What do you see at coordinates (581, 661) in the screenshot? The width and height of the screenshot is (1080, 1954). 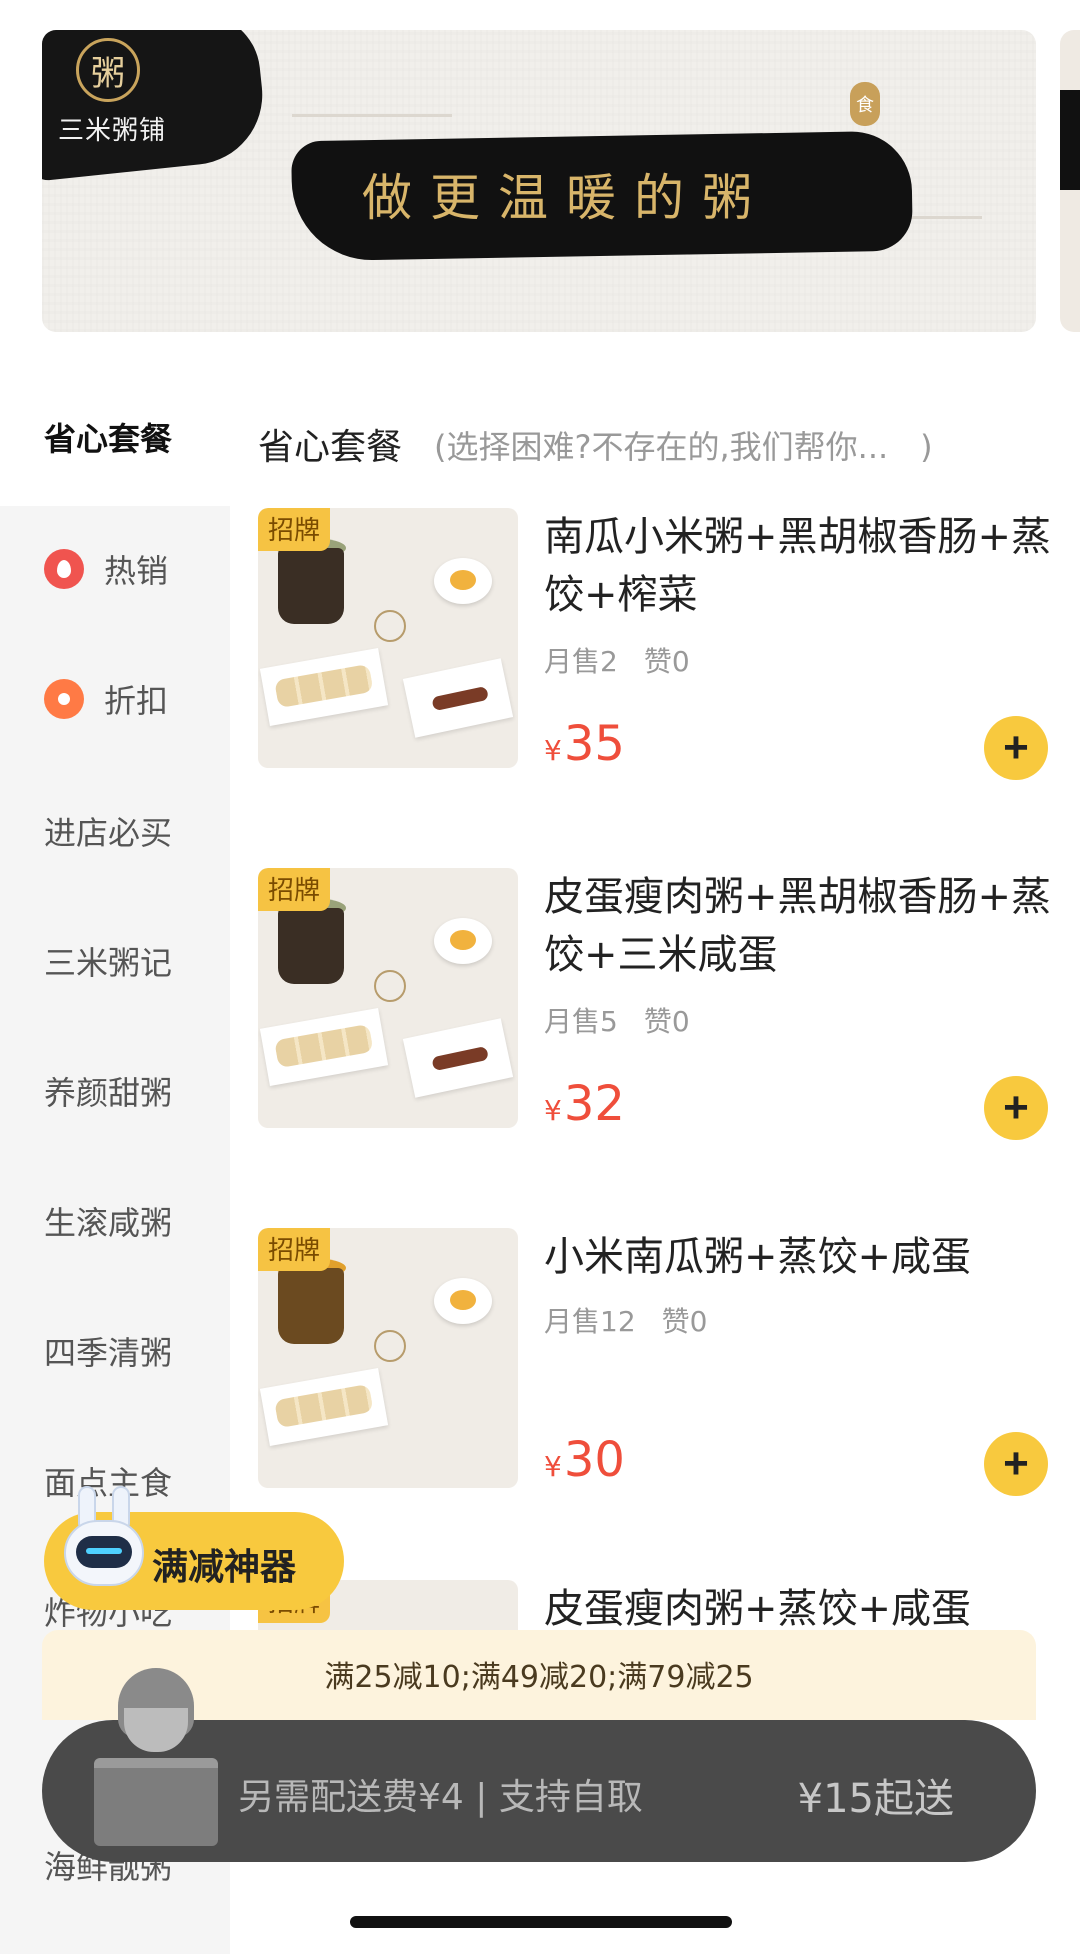 I see `monthly-sales: 月售2` at bounding box center [581, 661].